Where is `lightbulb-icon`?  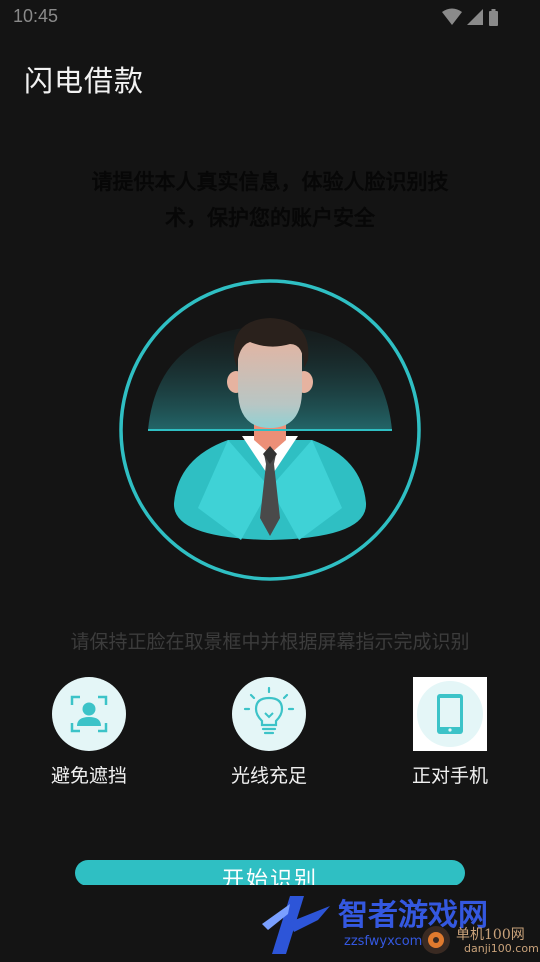
lightbulb-icon is located at coordinates (269, 714).